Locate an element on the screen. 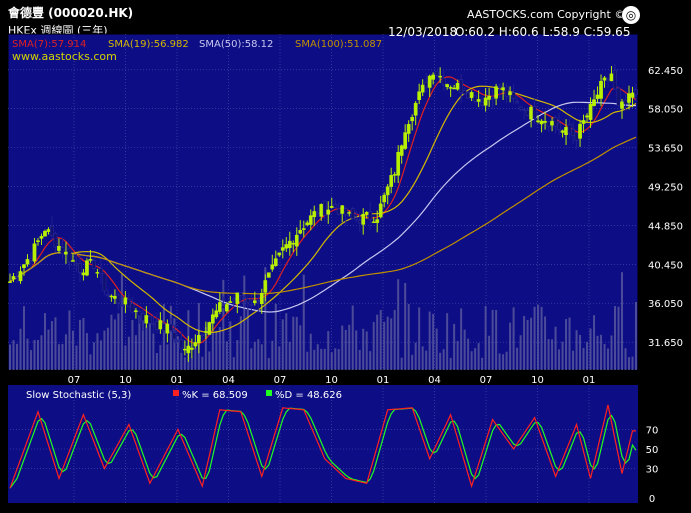 The height and width of the screenshot is (513, 691). website-link: www.aastocks.com is located at coordinates (64, 56).